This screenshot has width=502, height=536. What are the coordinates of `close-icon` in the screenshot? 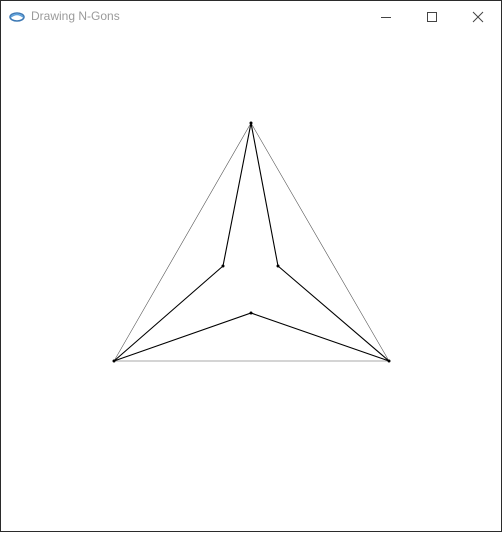 It's located at (478, 16).